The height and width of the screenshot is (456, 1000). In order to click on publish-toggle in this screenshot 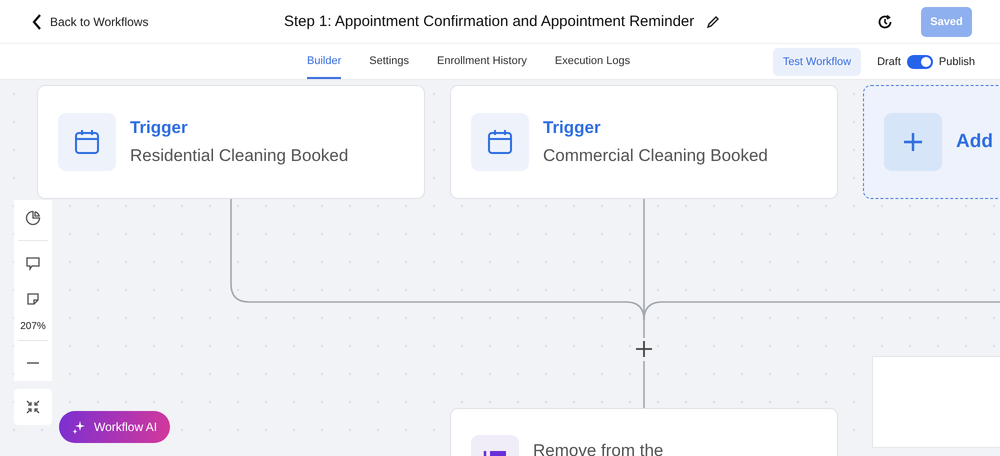, I will do `click(919, 61)`.